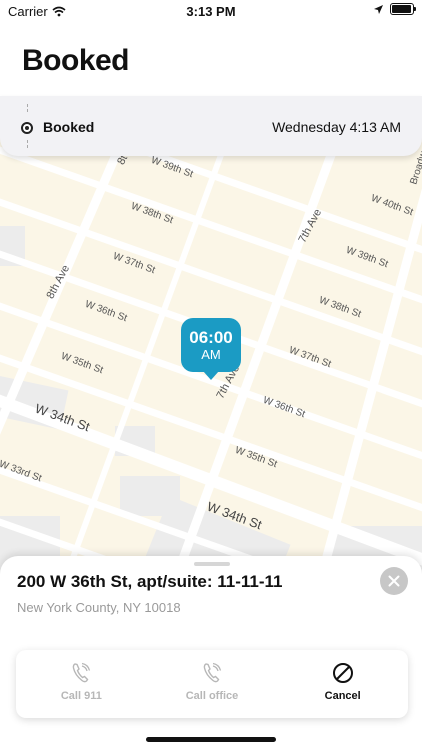  I want to click on cancel-icon, so click(342, 673).